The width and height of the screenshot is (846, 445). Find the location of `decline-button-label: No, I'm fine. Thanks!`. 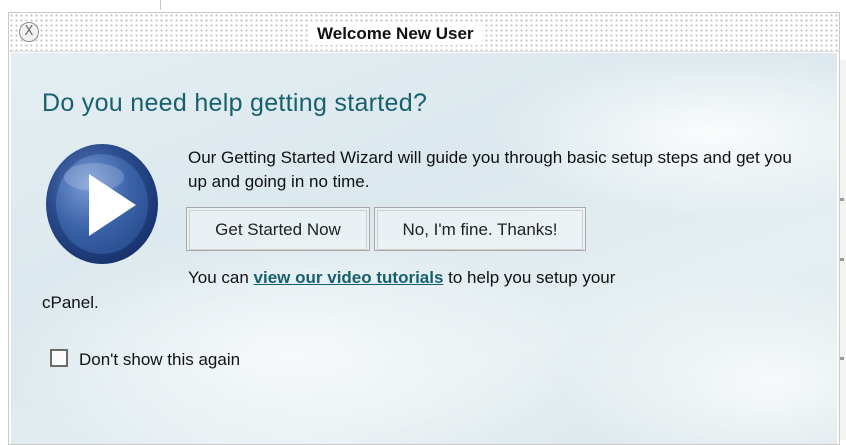

decline-button-label: No, I'm fine. Thanks! is located at coordinates (480, 230).